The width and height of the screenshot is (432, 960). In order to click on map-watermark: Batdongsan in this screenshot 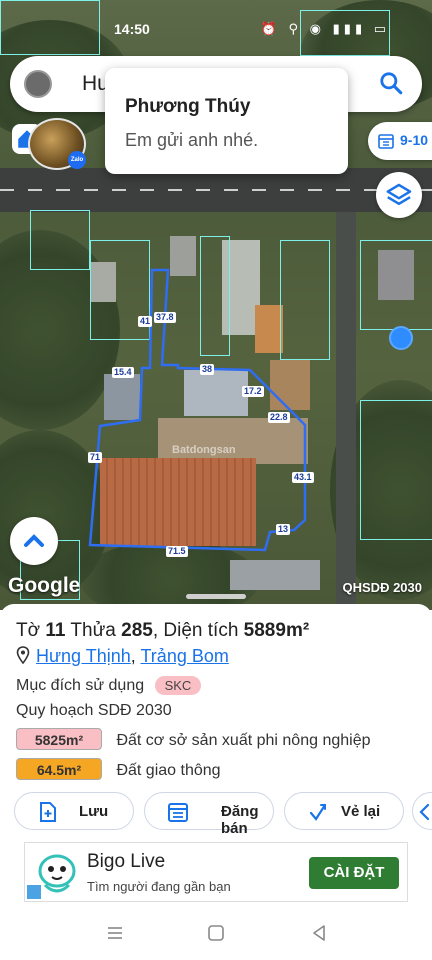, I will do `click(204, 450)`.